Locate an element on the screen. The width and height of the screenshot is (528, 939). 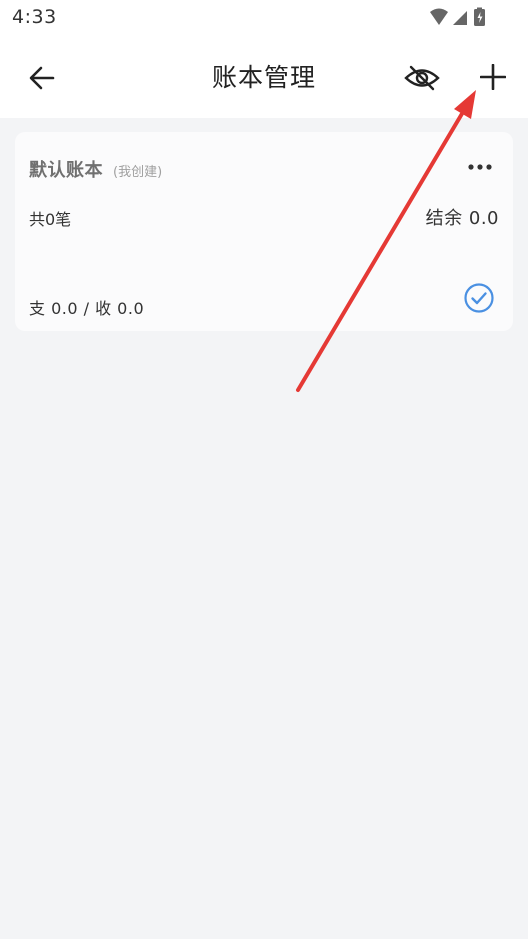
cellular-signal-icon is located at coordinates (460, 18).